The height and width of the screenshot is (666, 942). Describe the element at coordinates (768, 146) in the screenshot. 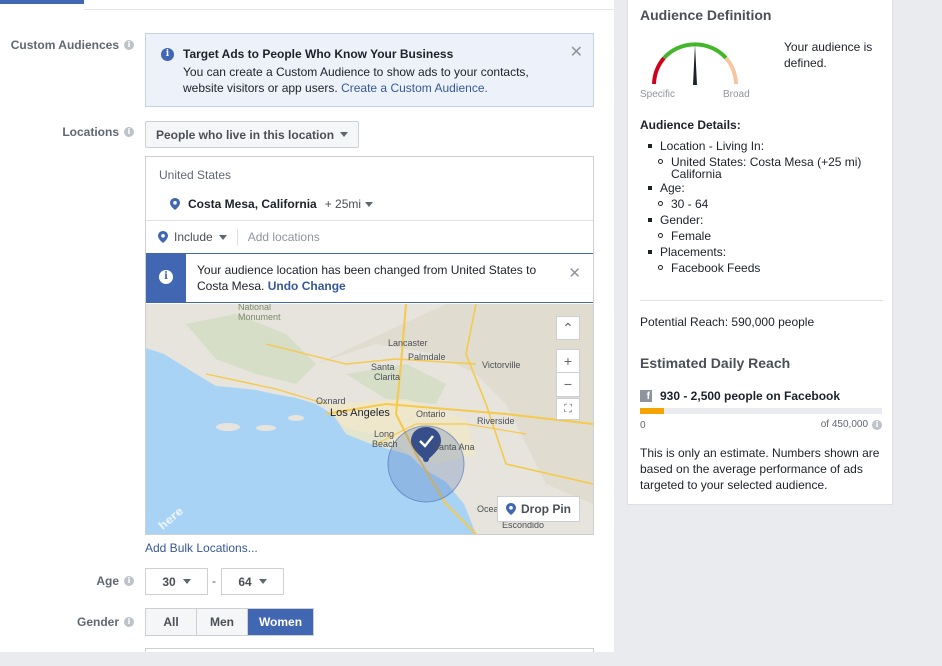

I see `list-item: Location - Living In:` at that location.